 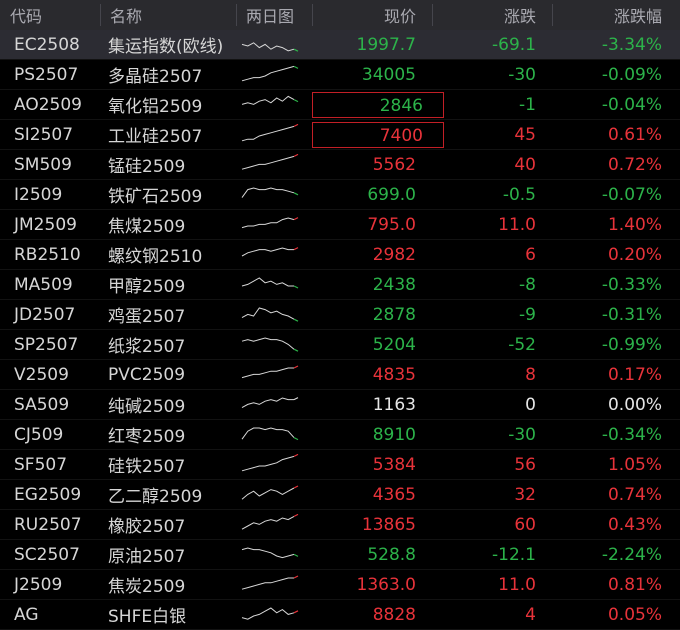 What do you see at coordinates (340, 555) in the screenshot?
I see `table-row: SC2507 原油2507 528.8 -12.1 -2.24%` at bounding box center [340, 555].